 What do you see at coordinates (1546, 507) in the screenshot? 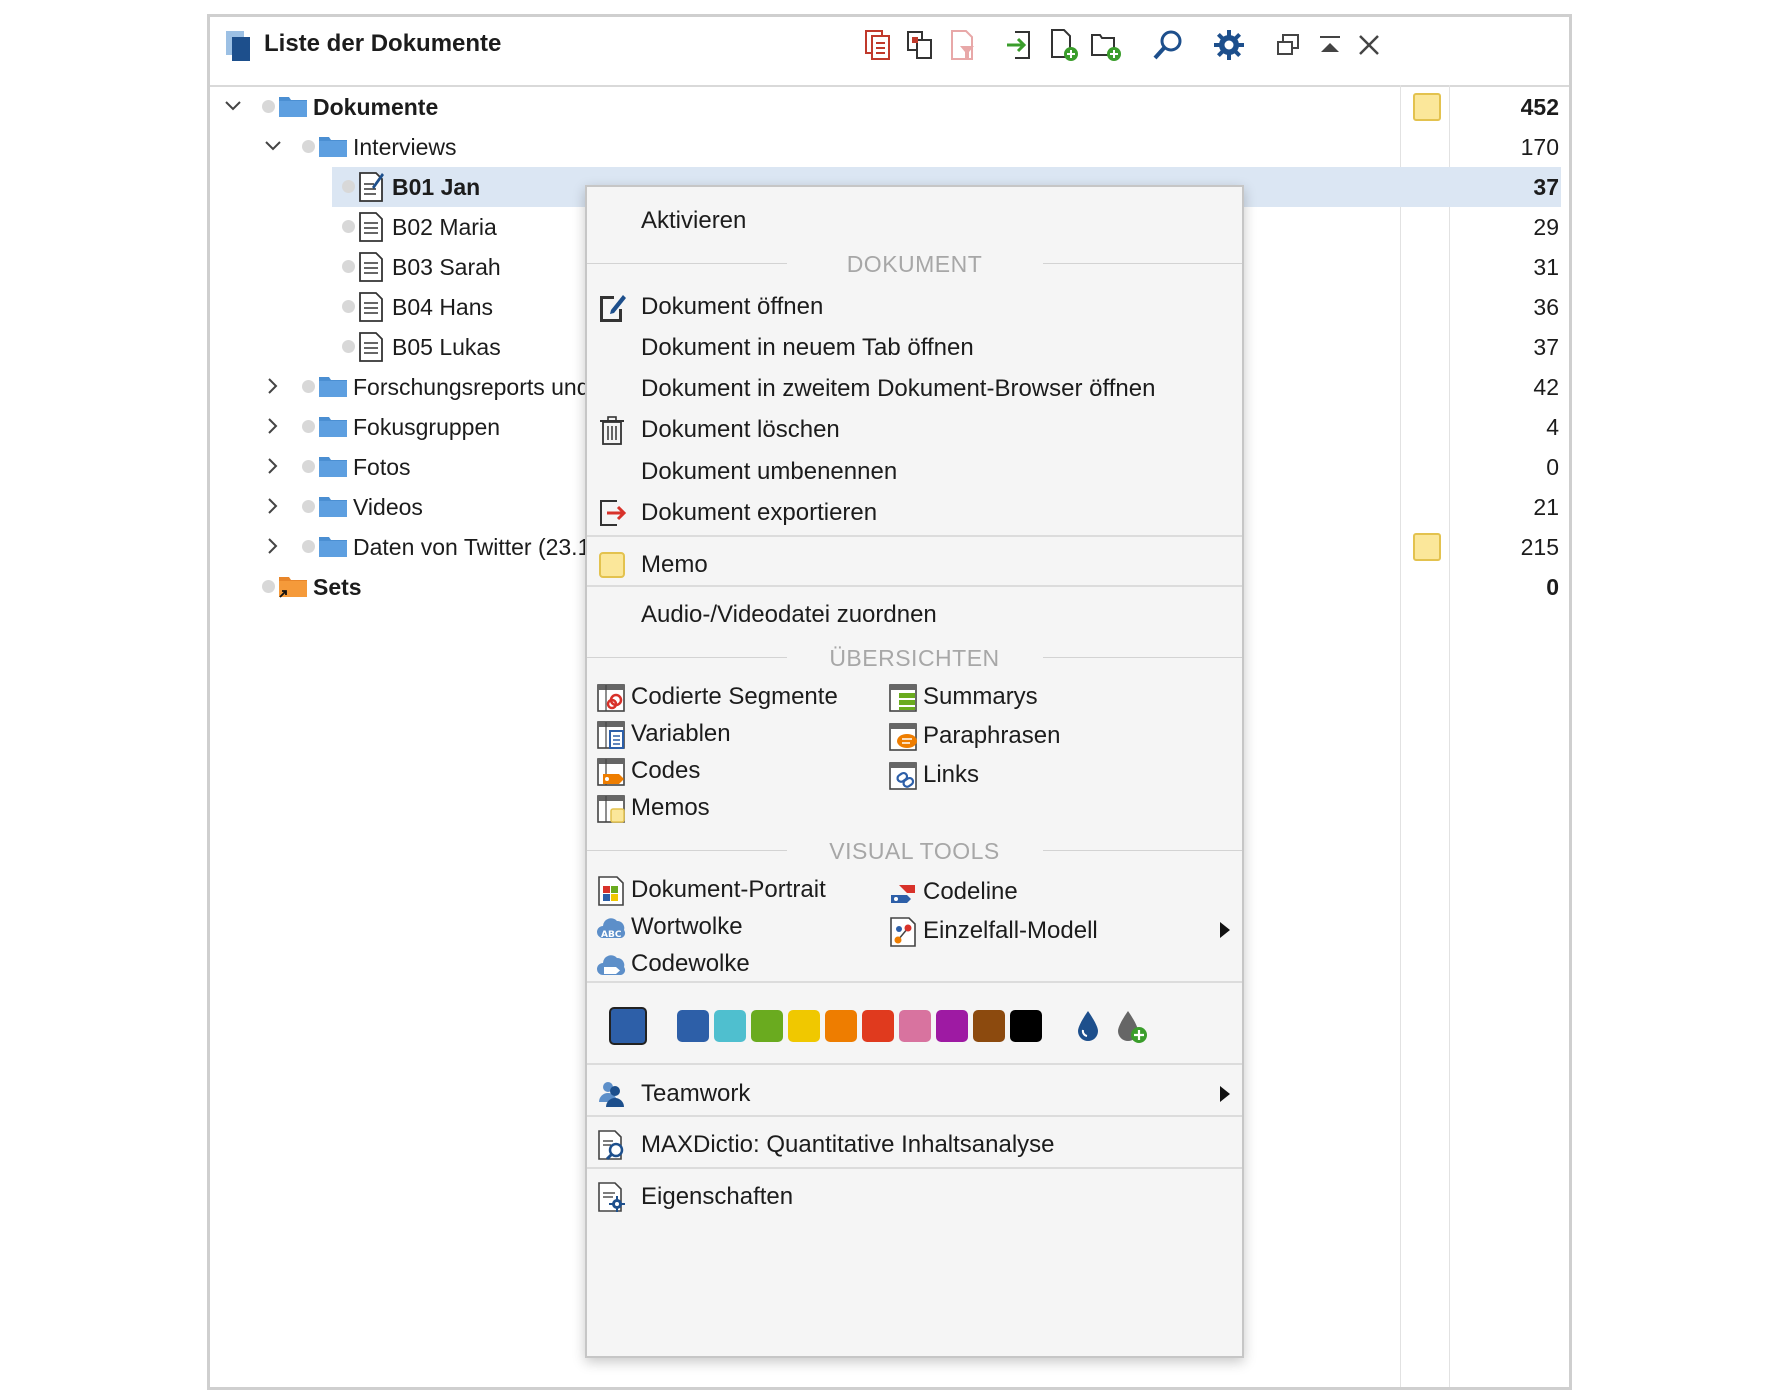
I see `coded-segments-count: 21` at bounding box center [1546, 507].